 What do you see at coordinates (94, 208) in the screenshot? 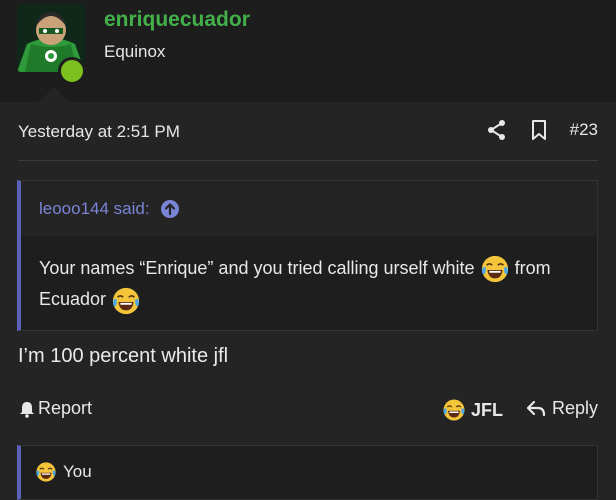
I see `quote-author-label: leooo144 said:` at bounding box center [94, 208].